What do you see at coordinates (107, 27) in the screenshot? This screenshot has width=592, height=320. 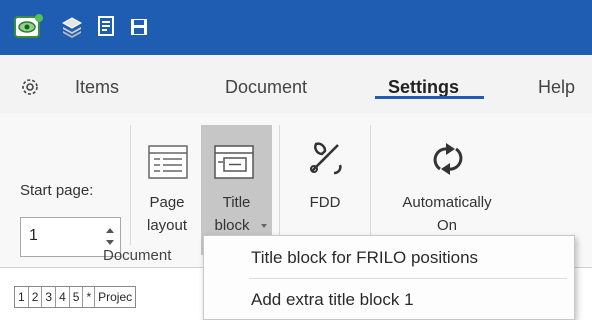 I see `document-icon` at bounding box center [107, 27].